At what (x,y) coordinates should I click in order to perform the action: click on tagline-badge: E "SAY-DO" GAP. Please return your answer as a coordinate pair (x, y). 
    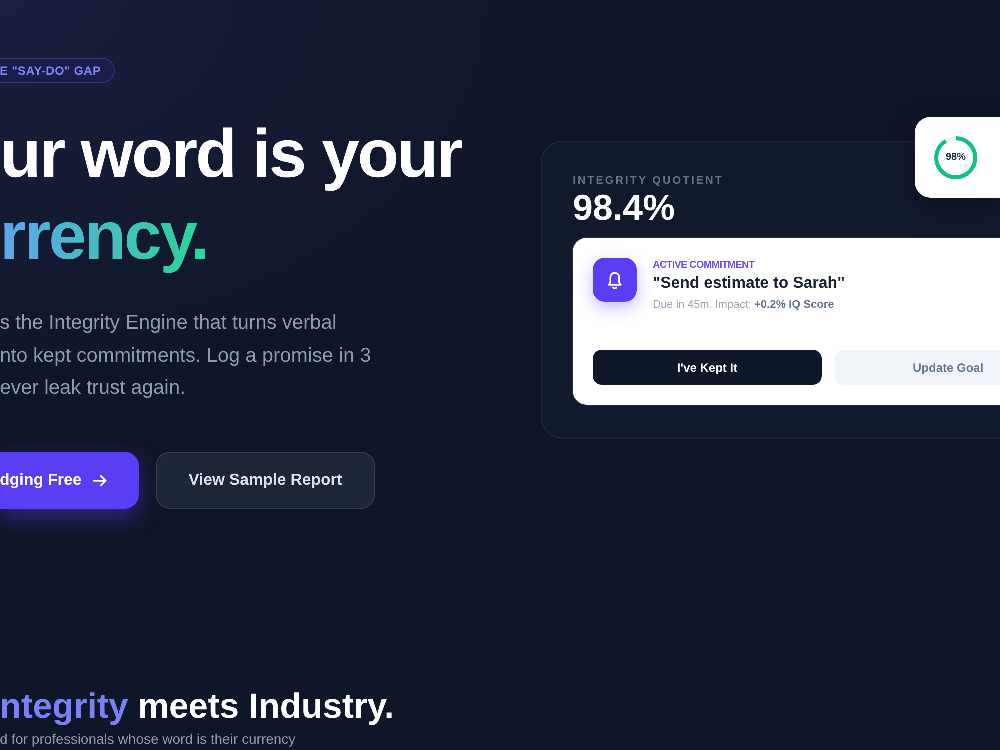
    Looking at the image, I should click on (58, 70).